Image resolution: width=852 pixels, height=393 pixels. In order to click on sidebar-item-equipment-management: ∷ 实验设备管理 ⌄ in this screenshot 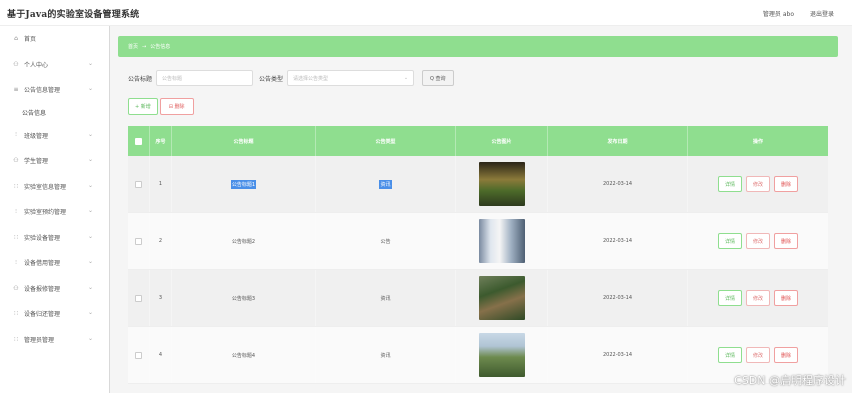, I will do `click(54, 238)`.